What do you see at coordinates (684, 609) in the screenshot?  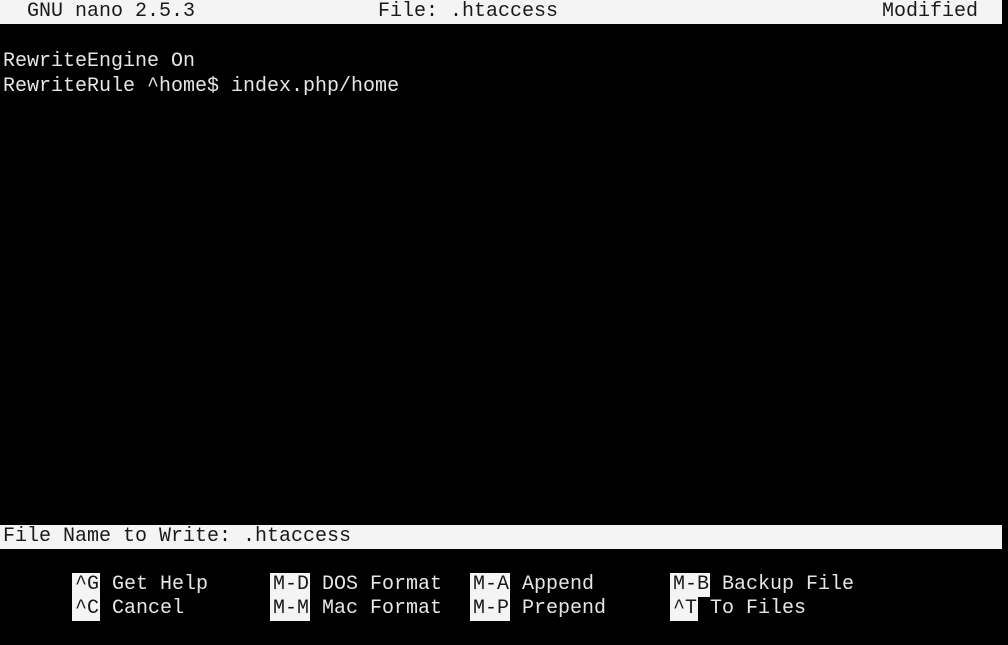 I see `shortcut-key: ^T` at bounding box center [684, 609].